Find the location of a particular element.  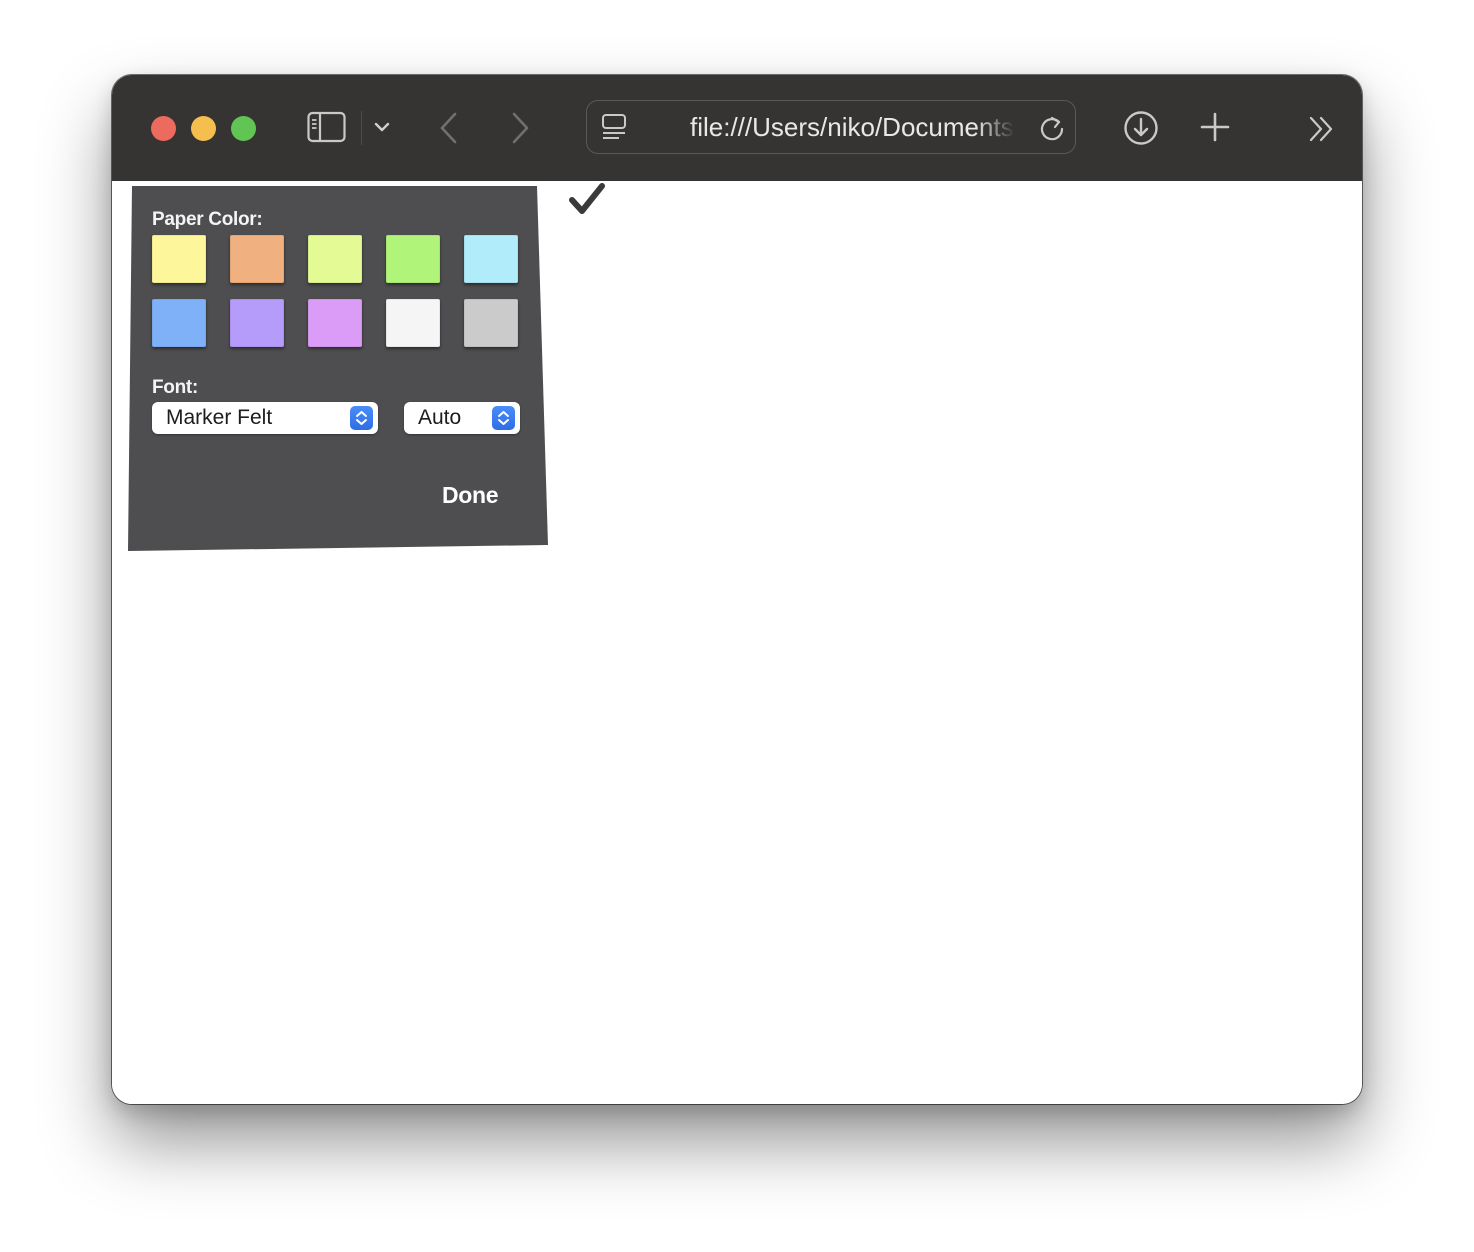

swatch-lime is located at coordinates (335, 259).